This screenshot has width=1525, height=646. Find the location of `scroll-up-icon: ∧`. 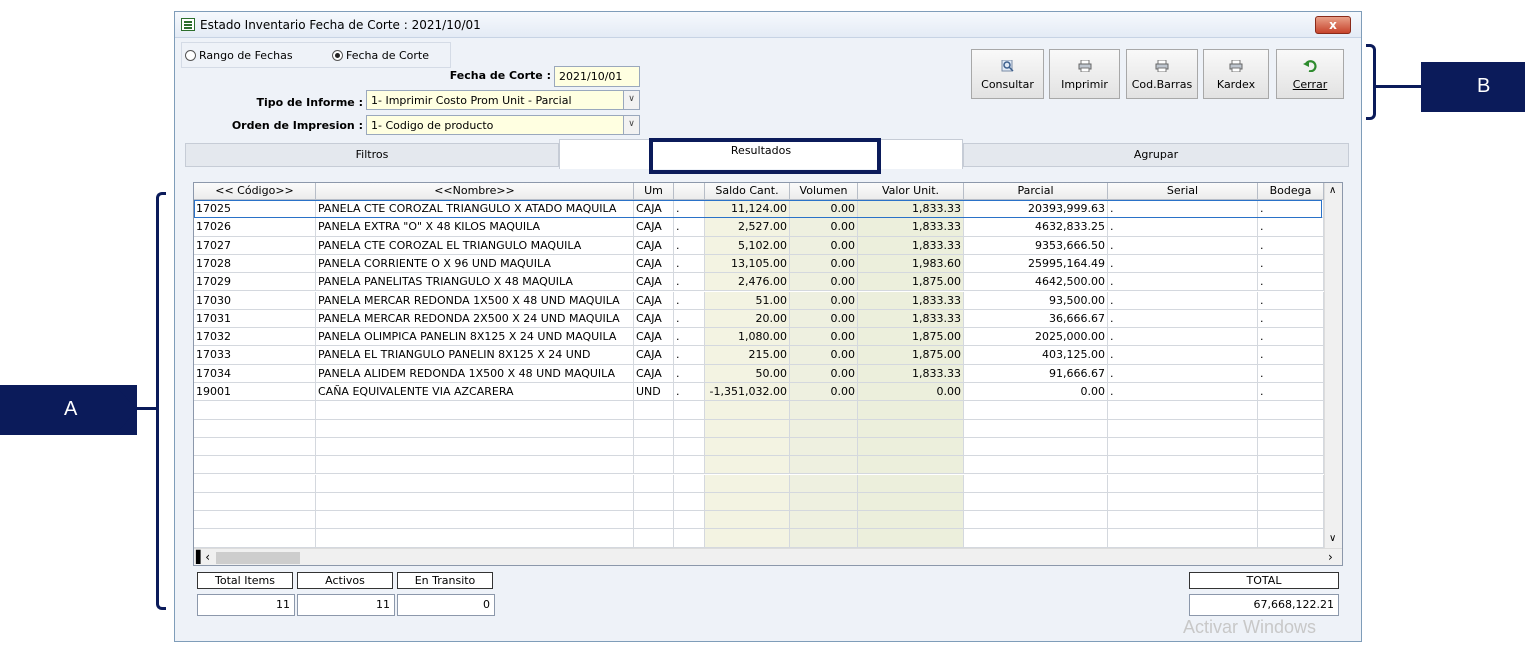

scroll-up-icon: ∧ is located at coordinates (1332, 190).